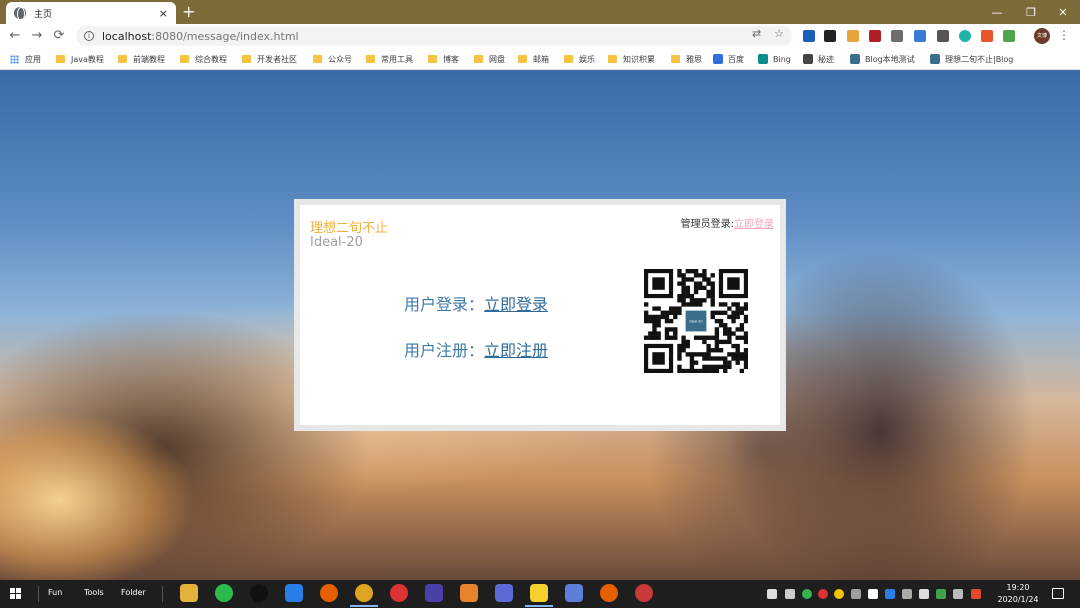  Describe the element at coordinates (574, 593) in the screenshot. I see `vm-app-icon` at that location.